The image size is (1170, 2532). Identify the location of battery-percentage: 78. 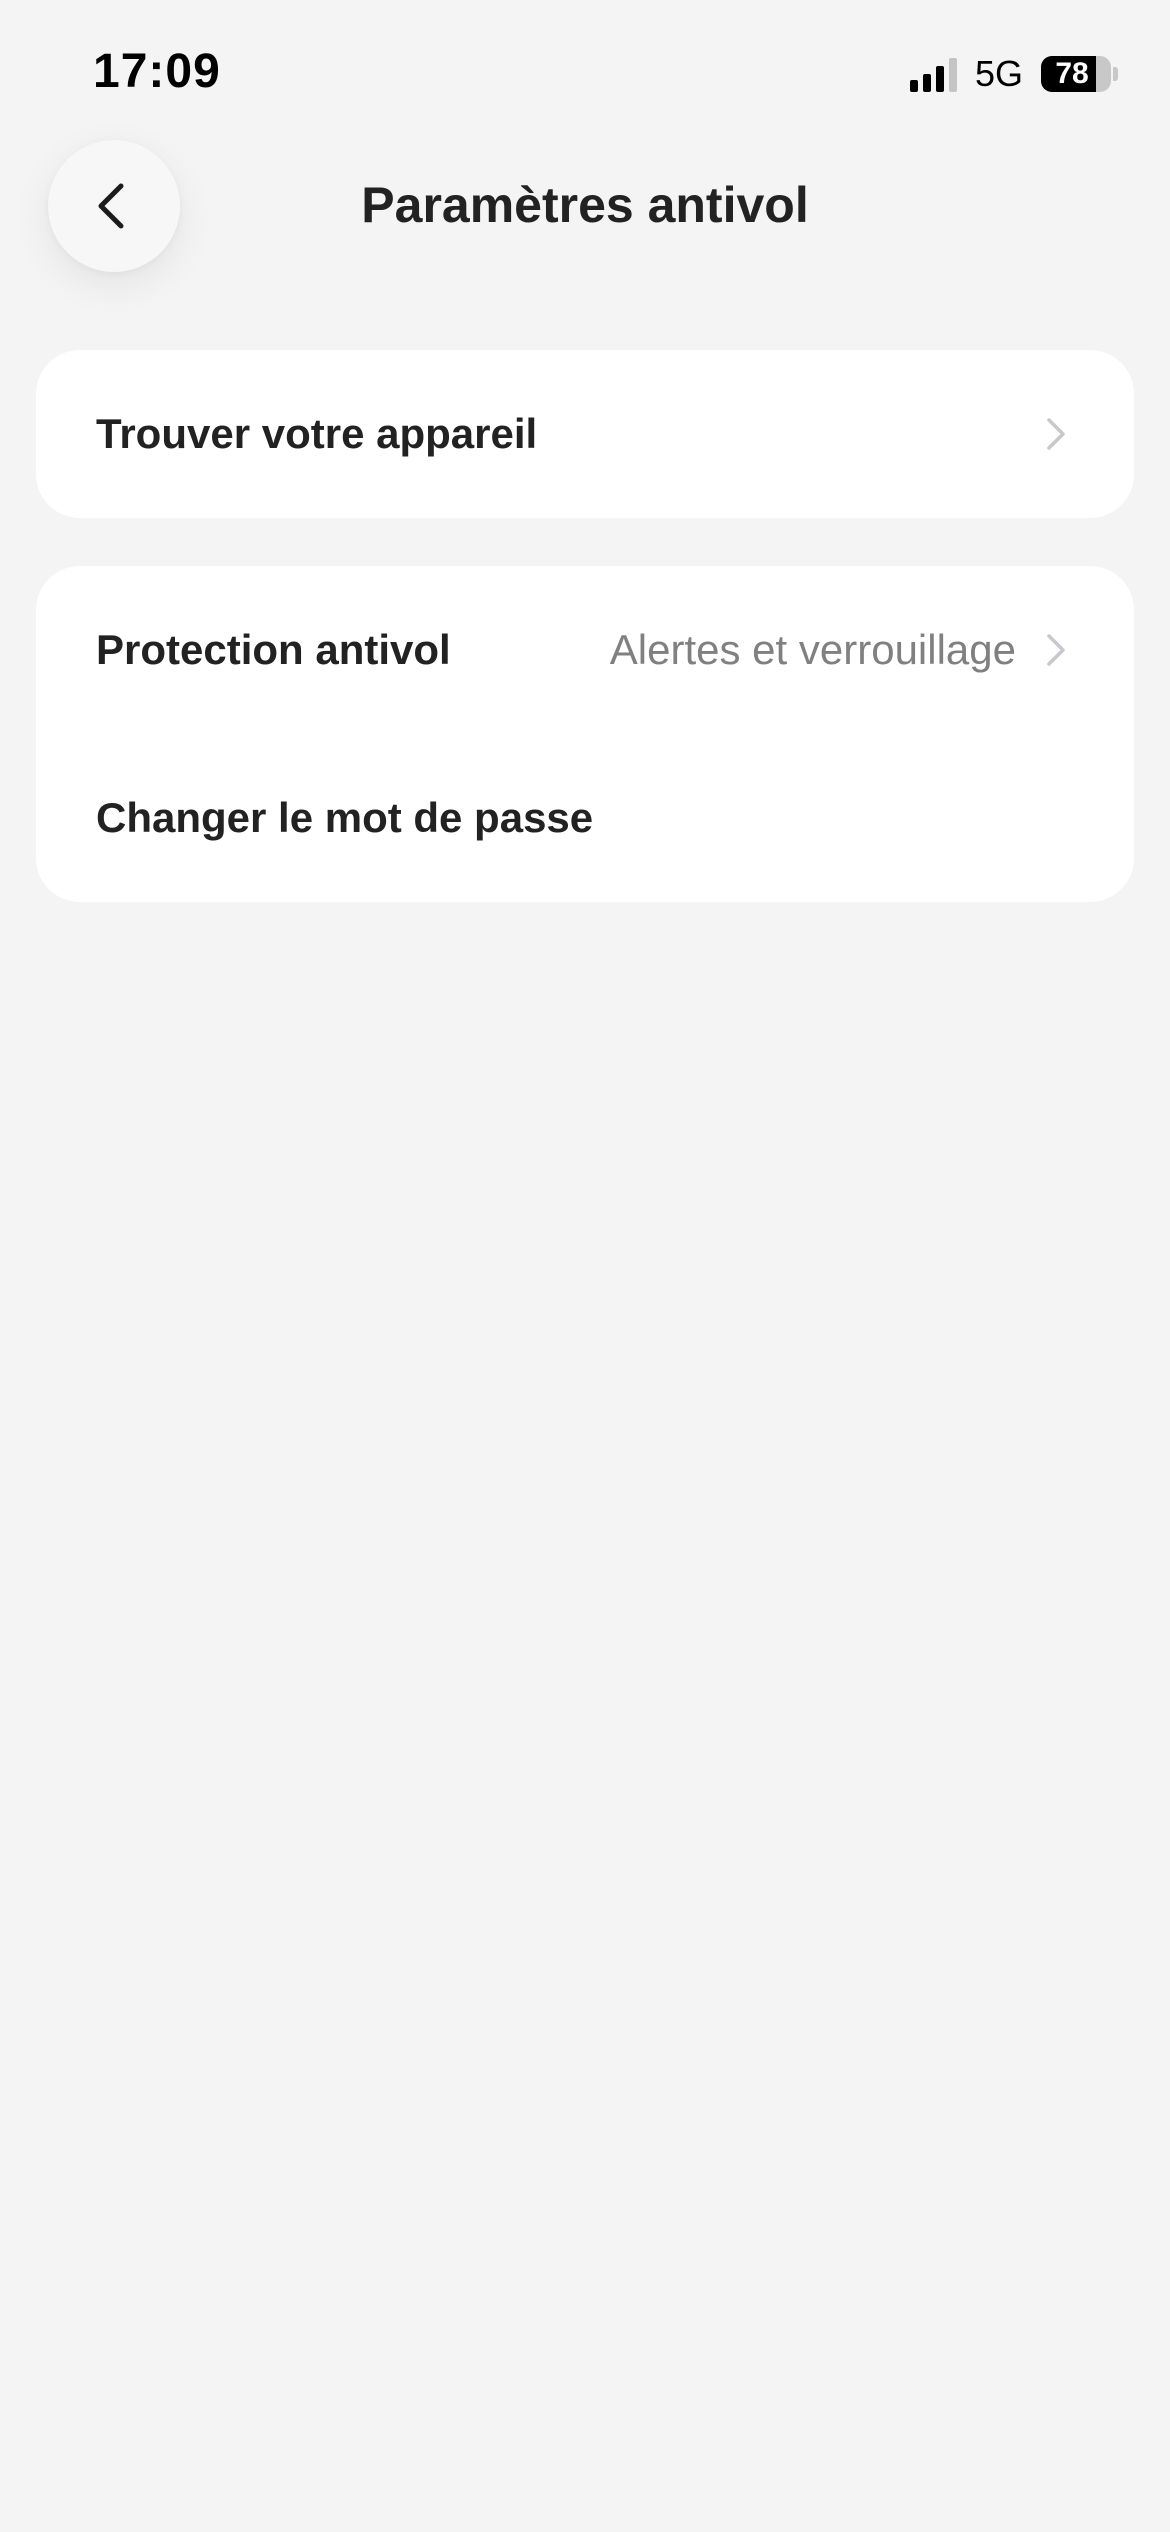
(1072, 73).